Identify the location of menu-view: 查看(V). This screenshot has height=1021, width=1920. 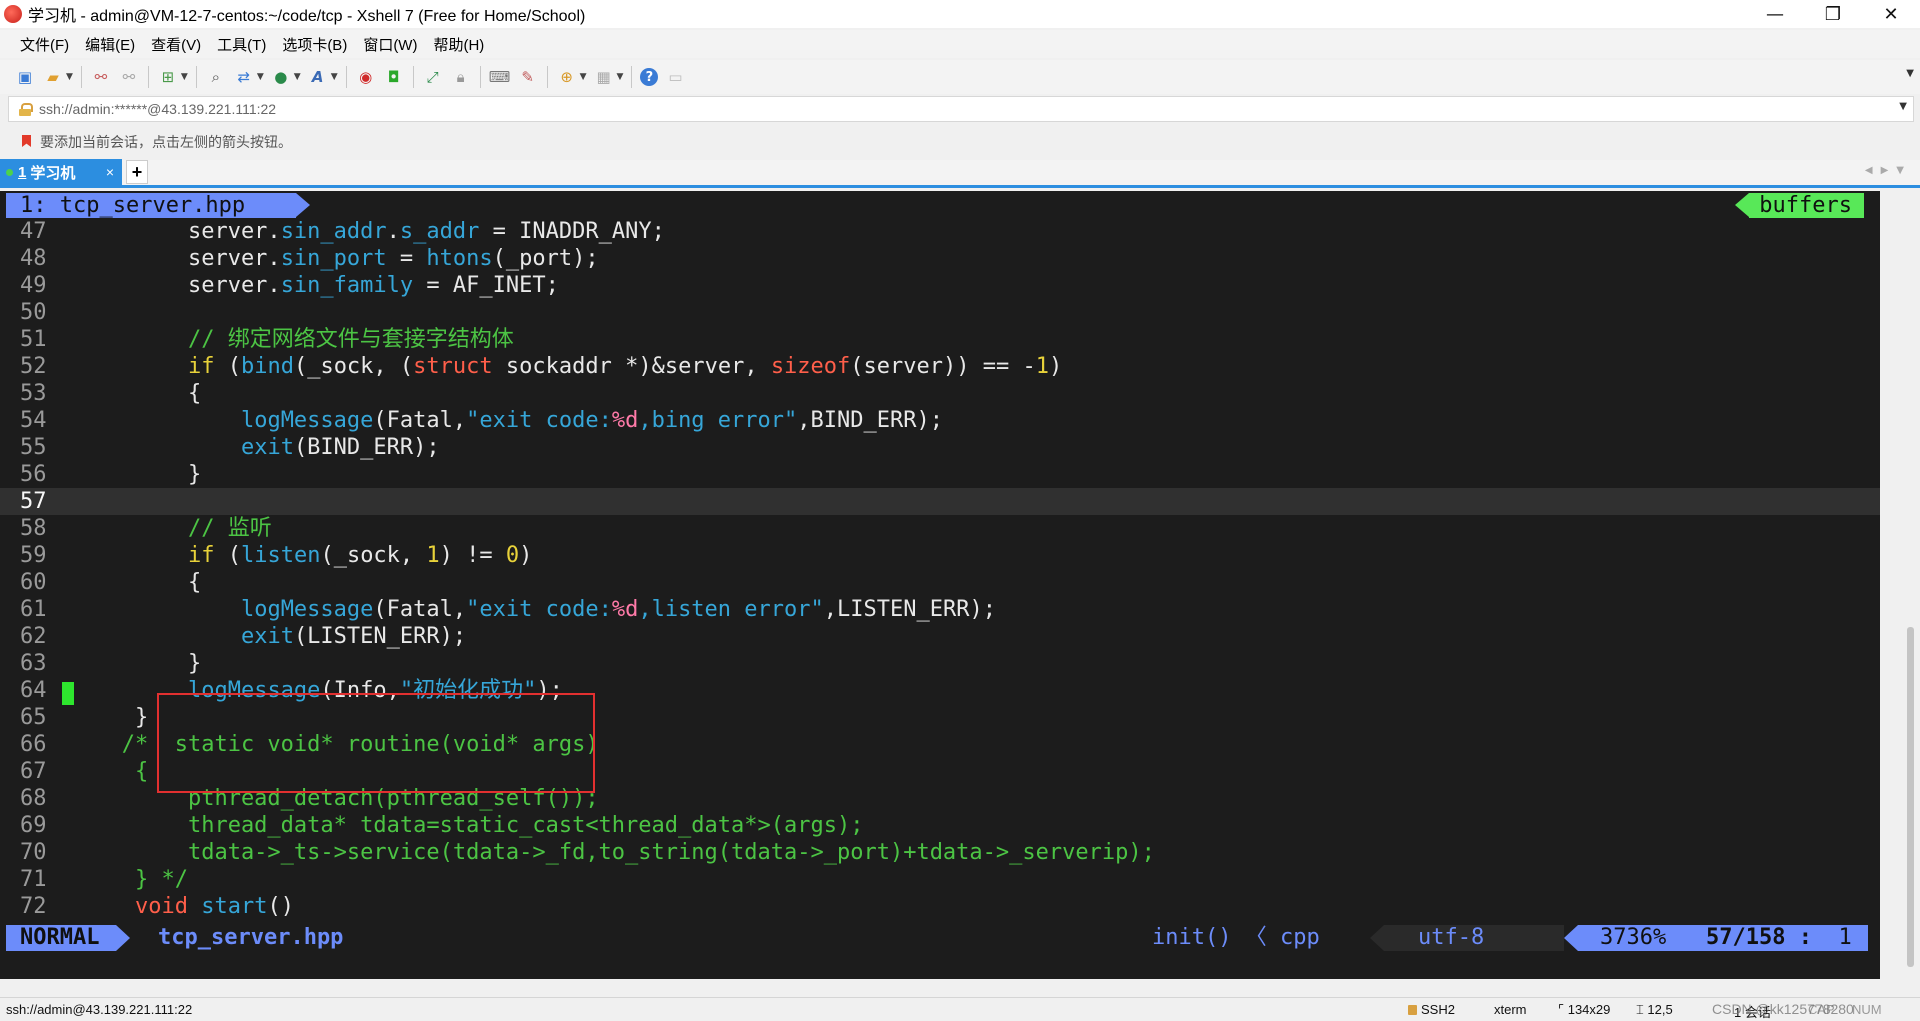
(176, 44).